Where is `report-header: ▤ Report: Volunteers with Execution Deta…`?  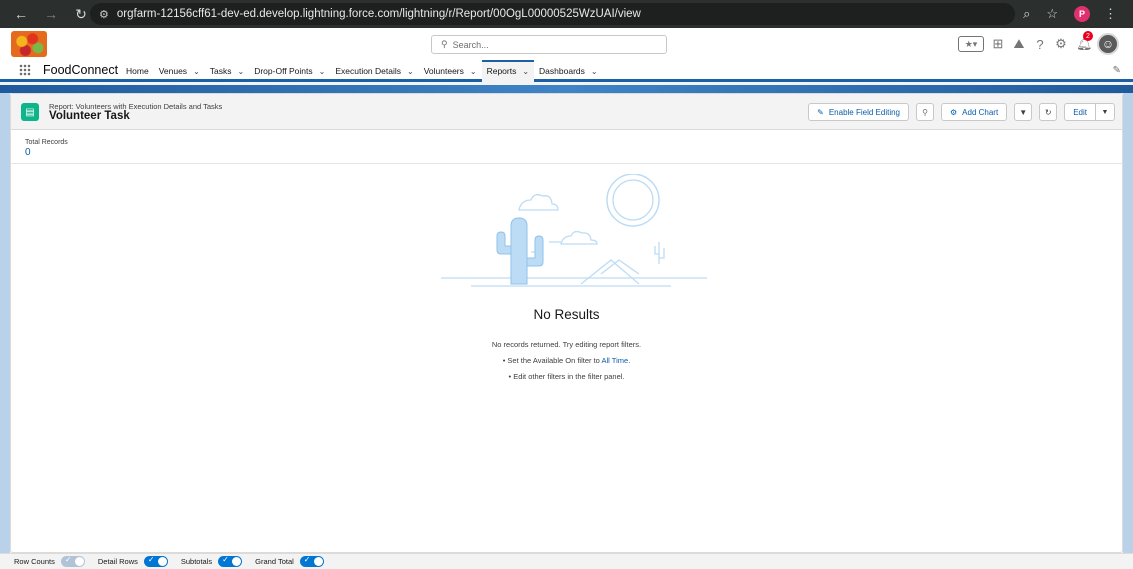
report-header: ▤ Report: Volunteers with Execution Deta… is located at coordinates (566, 112).